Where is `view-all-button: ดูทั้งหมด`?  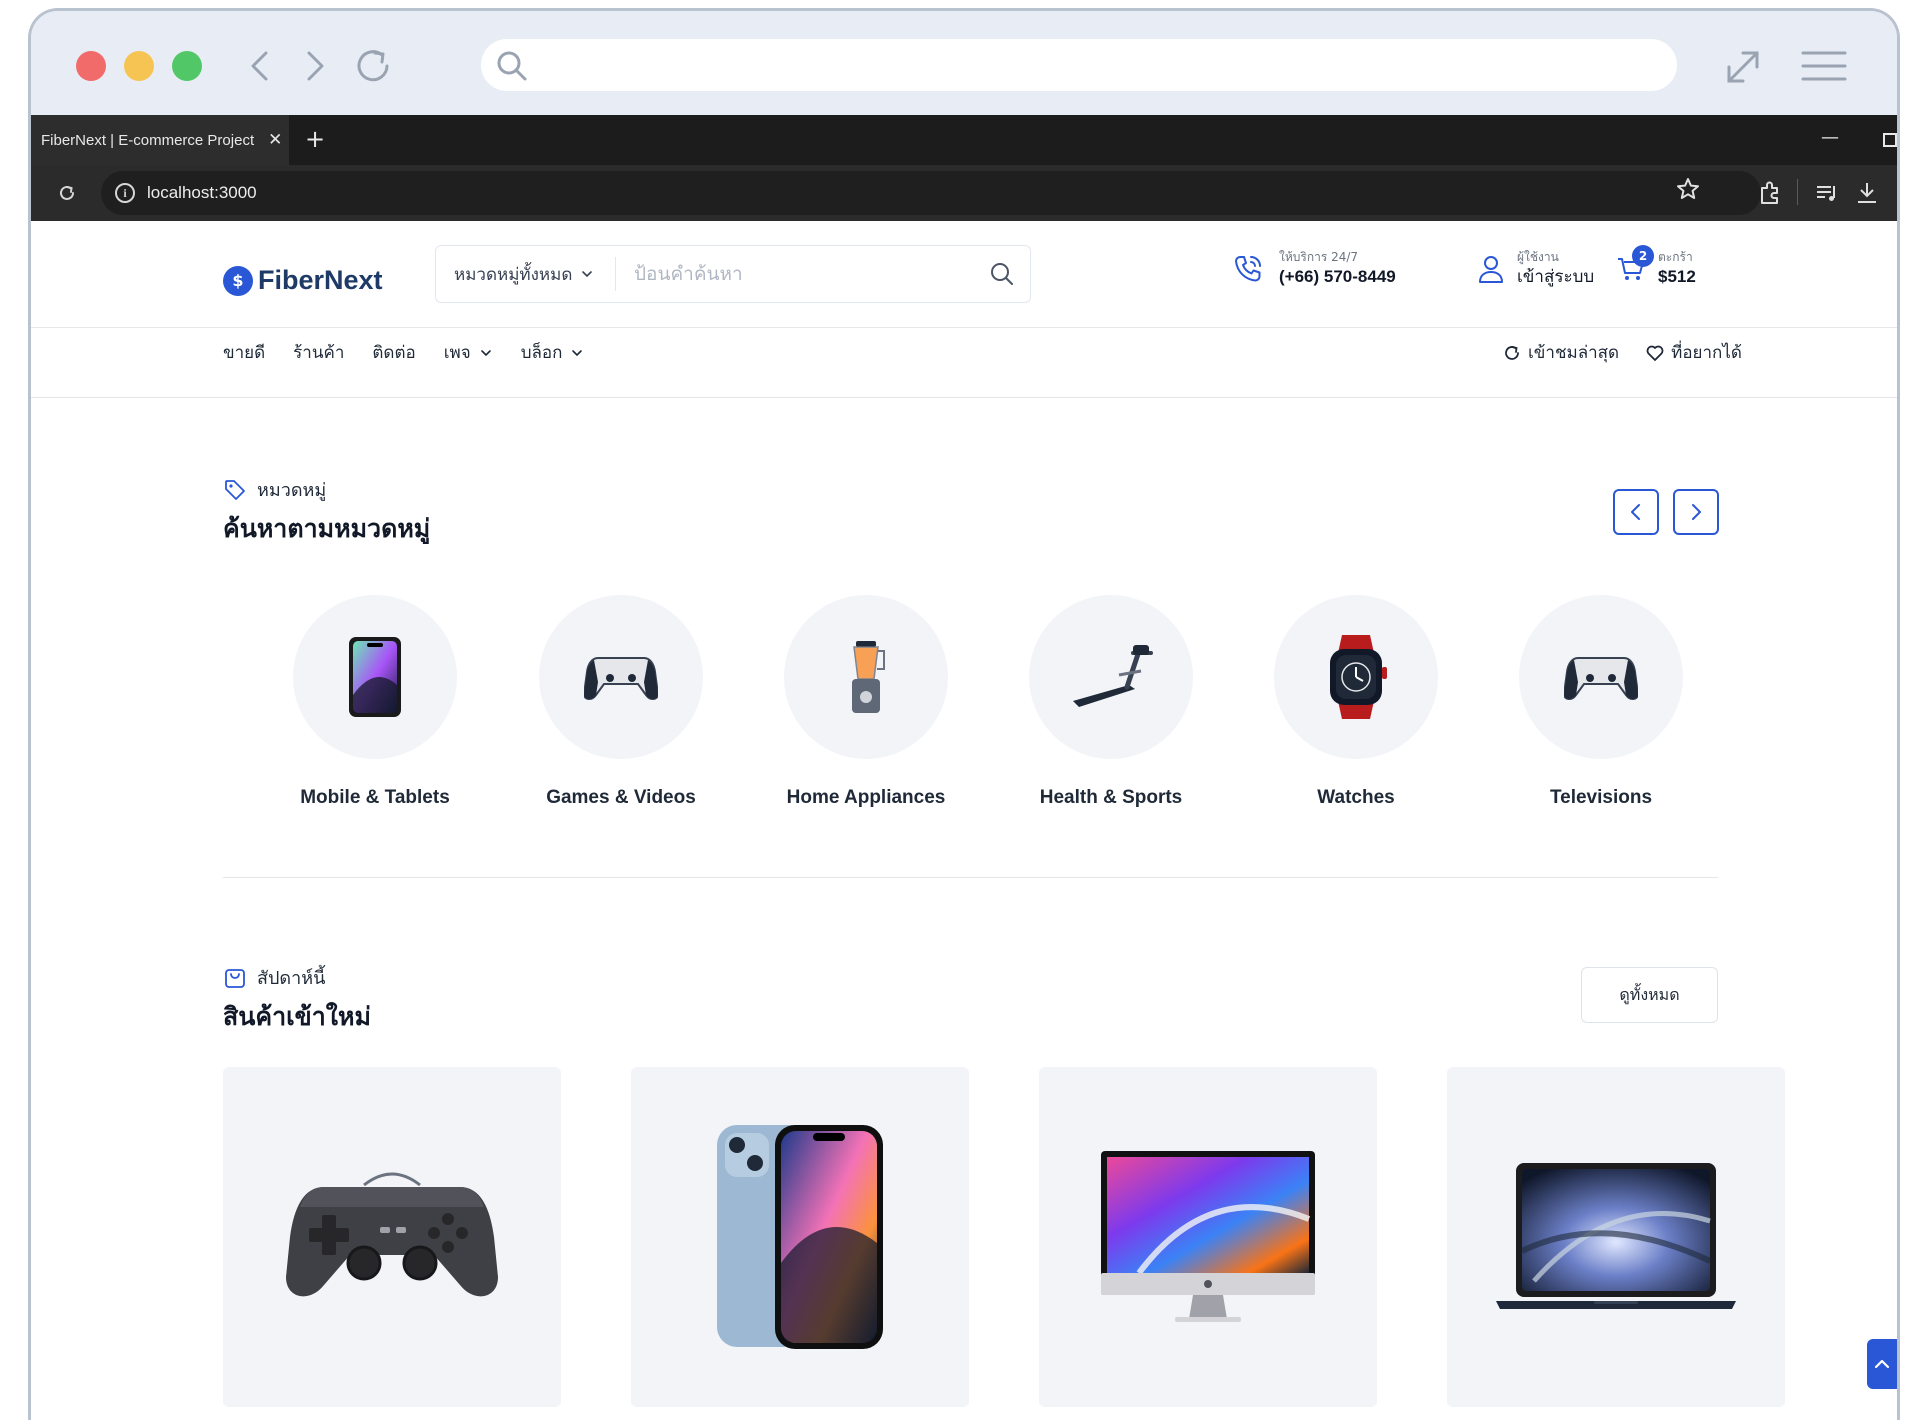
view-all-button: ดูทั้งหมด is located at coordinates (1649, 995).